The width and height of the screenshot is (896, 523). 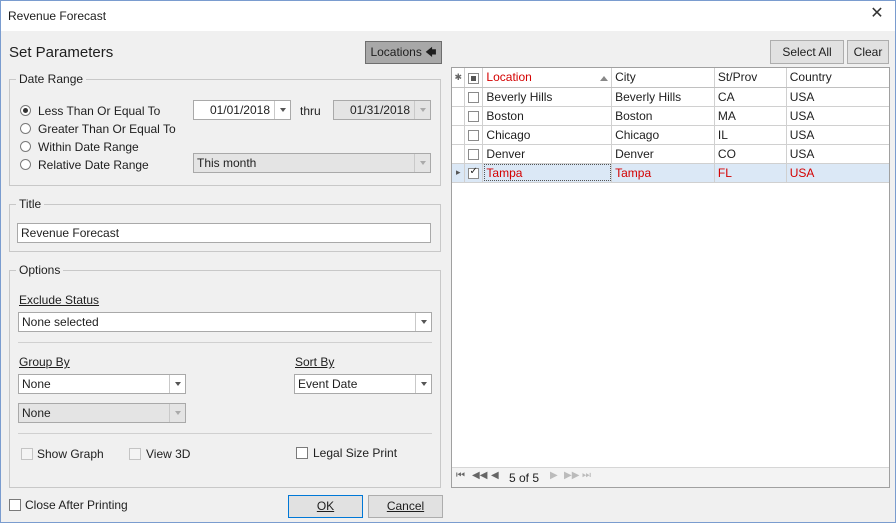 I want to click on cell-state: CO, so click(x=750, y=154).